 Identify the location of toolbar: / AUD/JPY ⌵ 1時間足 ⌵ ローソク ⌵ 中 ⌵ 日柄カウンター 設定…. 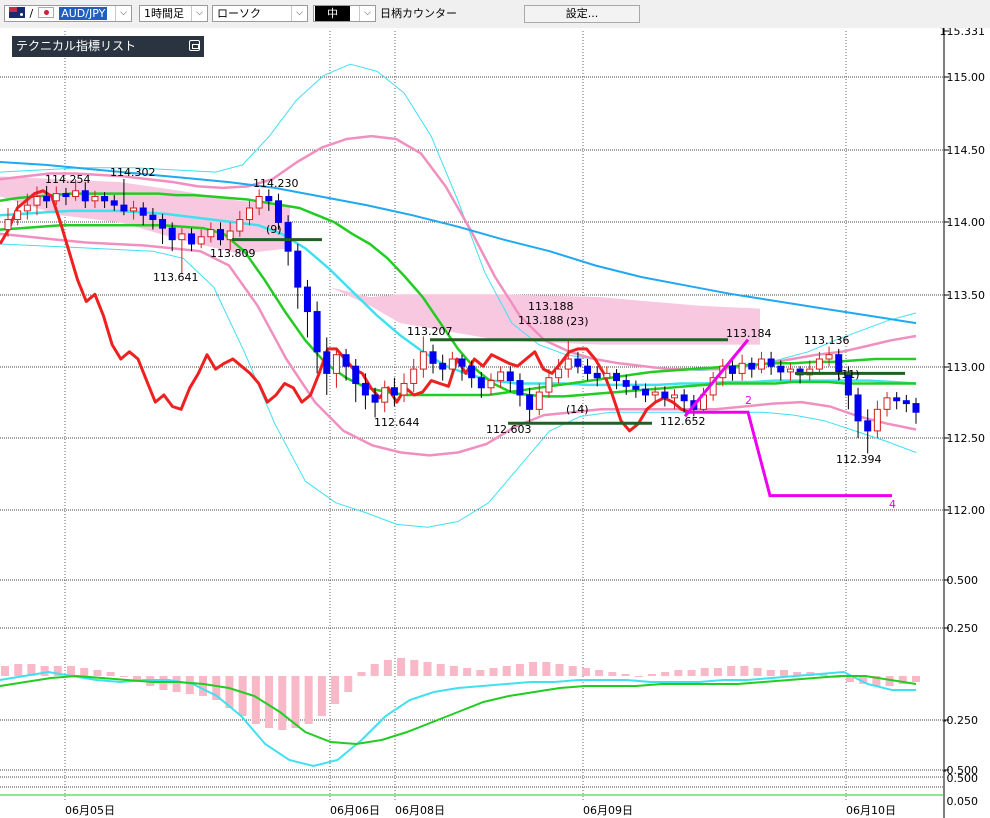
(495, 14).